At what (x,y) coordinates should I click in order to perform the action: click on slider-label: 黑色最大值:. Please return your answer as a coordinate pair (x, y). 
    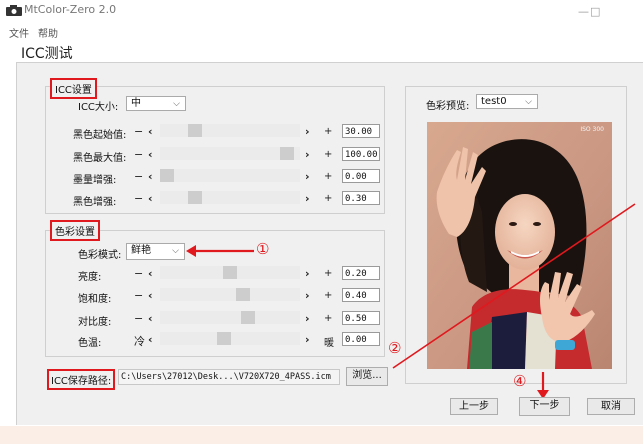
    Looking at the image, I should click on (100, 158).